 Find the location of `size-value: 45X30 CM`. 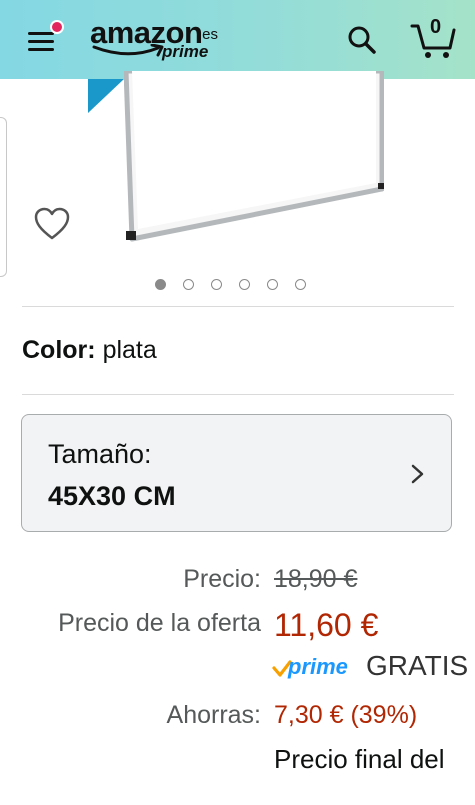

size-value: 45X30 CM is located at coordinates (112, 496).